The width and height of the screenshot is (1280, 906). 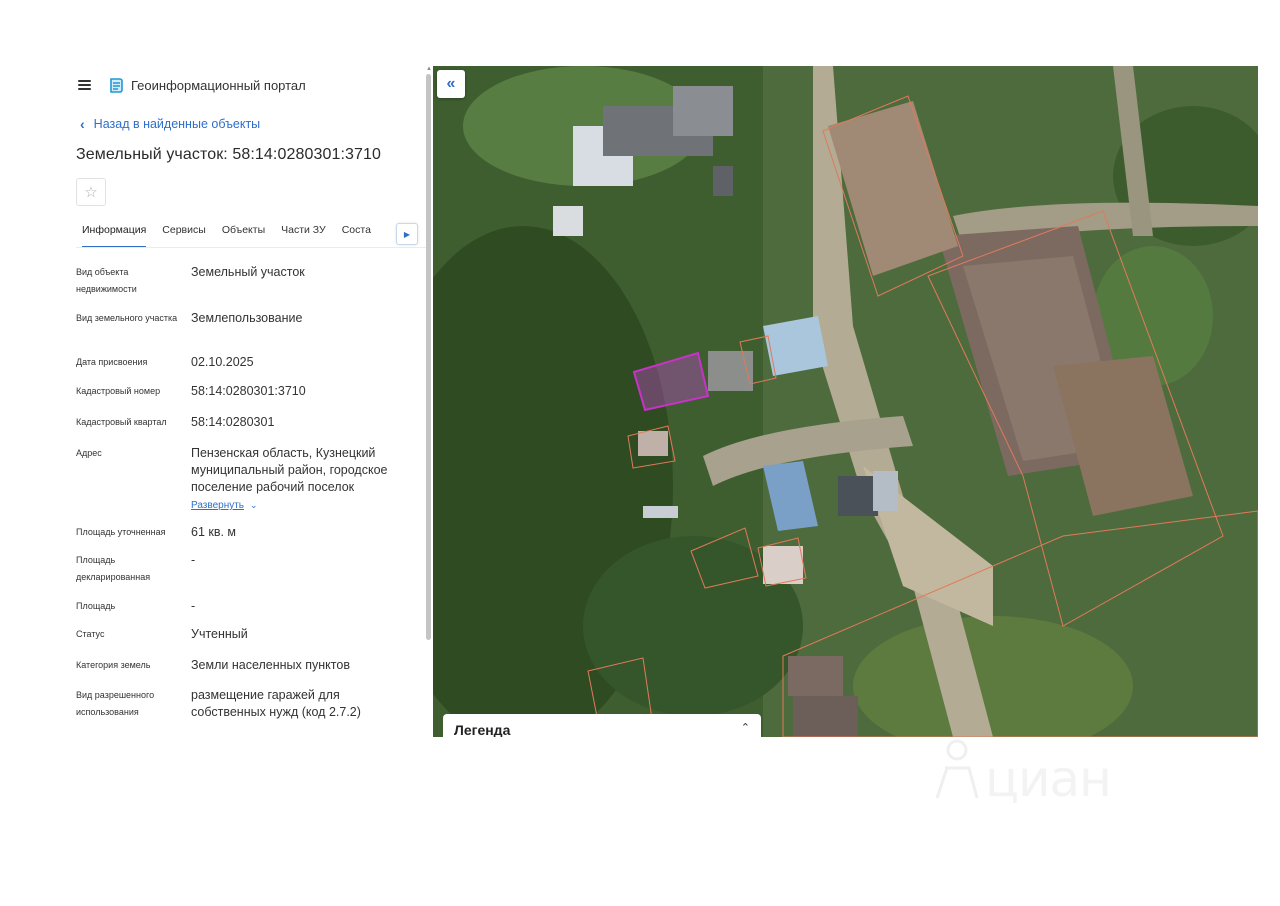 What do you see at coordinates (118, 391) in the screenshot?
I see `info-label: Кадастровый номер` at bounding box center [118, 391].